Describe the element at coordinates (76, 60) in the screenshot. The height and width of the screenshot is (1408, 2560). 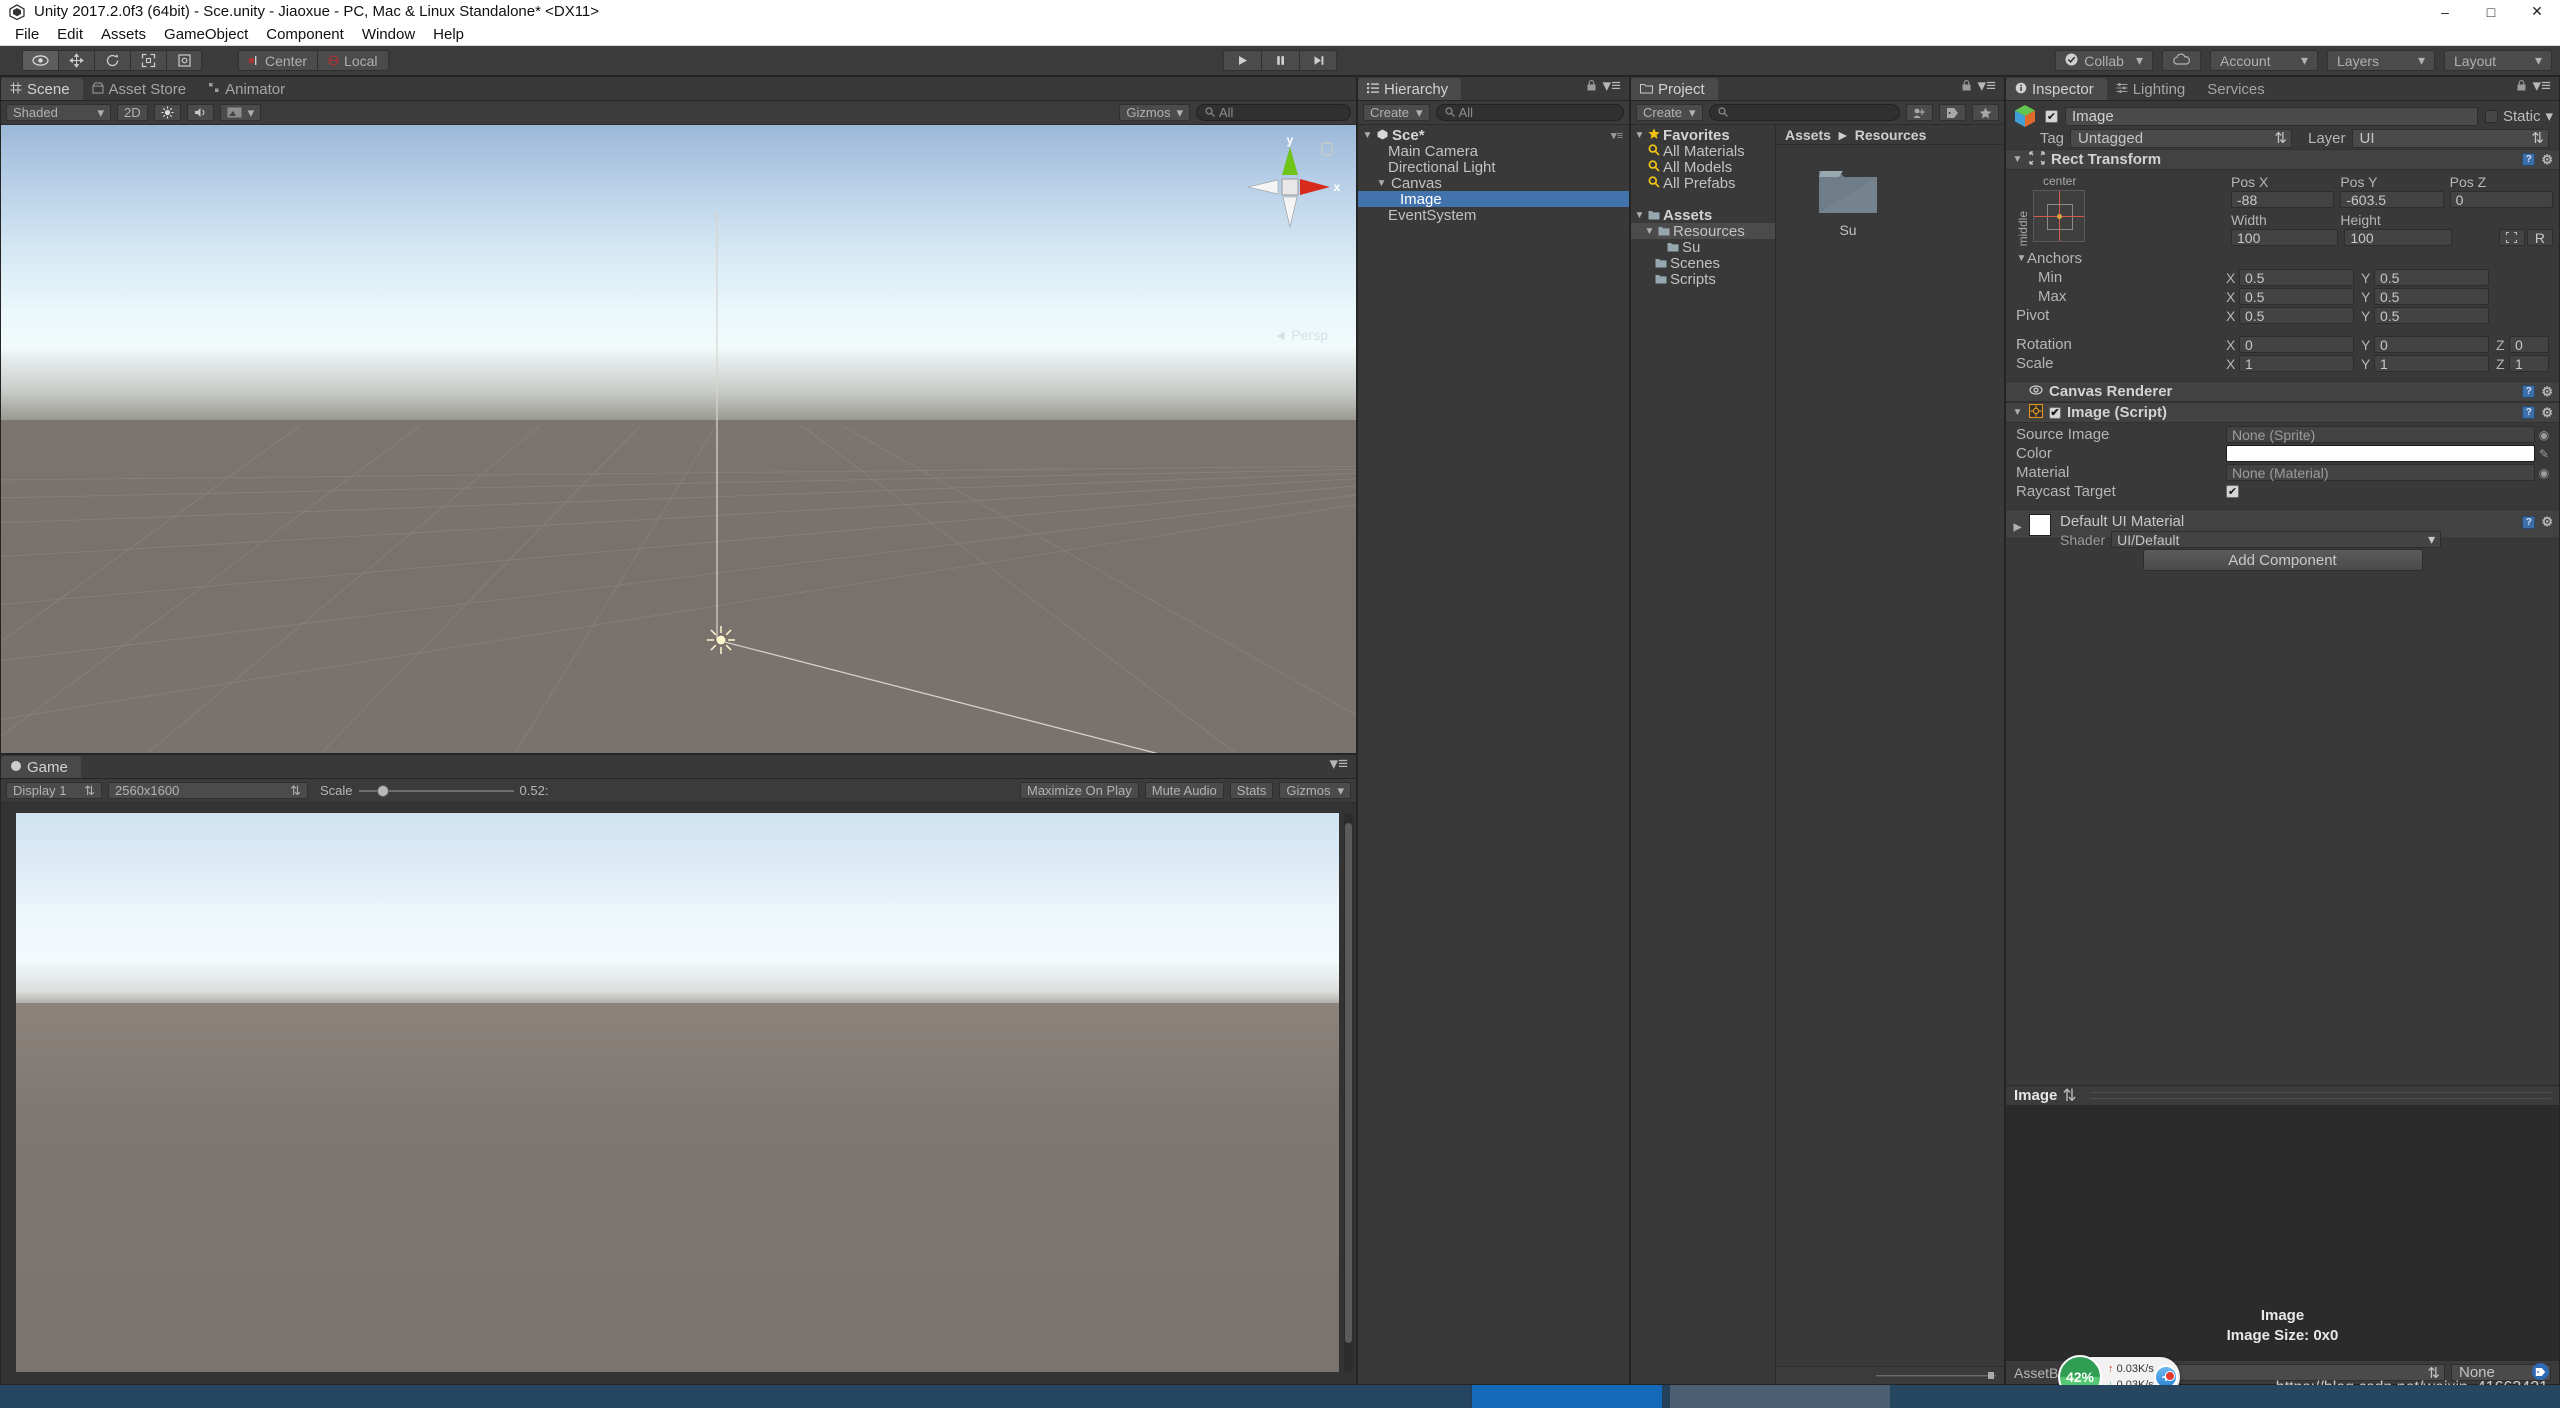
I see `move-tool-button` at that location.